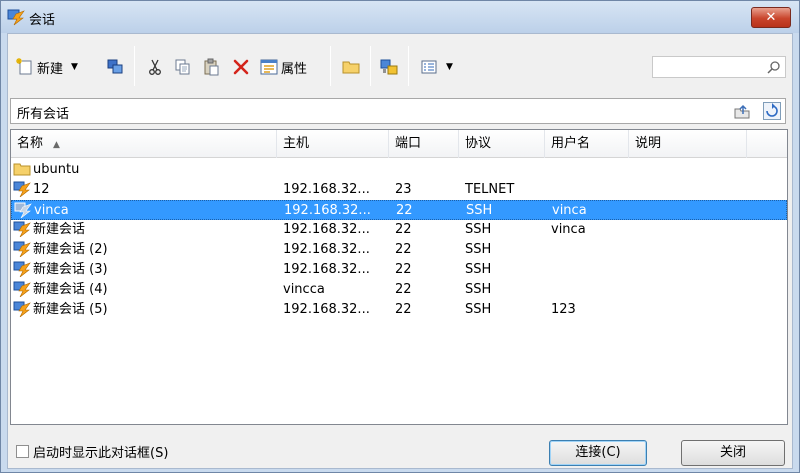  Describe the element at coordinates (22, 169) in the screenshot. I see `folder-icon` at that location.